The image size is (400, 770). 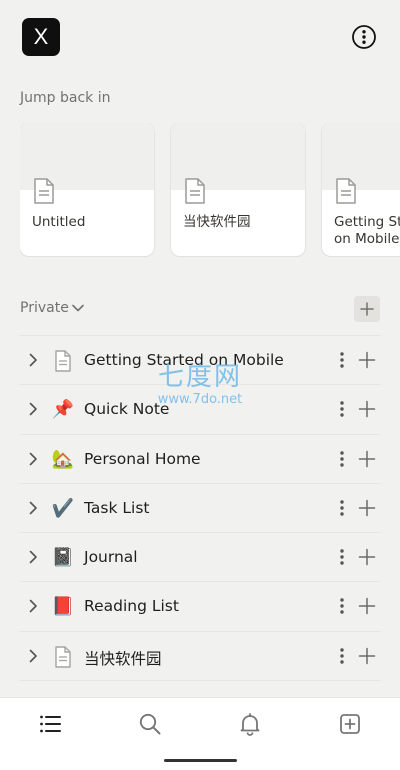 I want to click on new-page-icon, so click(x=350, y=724).